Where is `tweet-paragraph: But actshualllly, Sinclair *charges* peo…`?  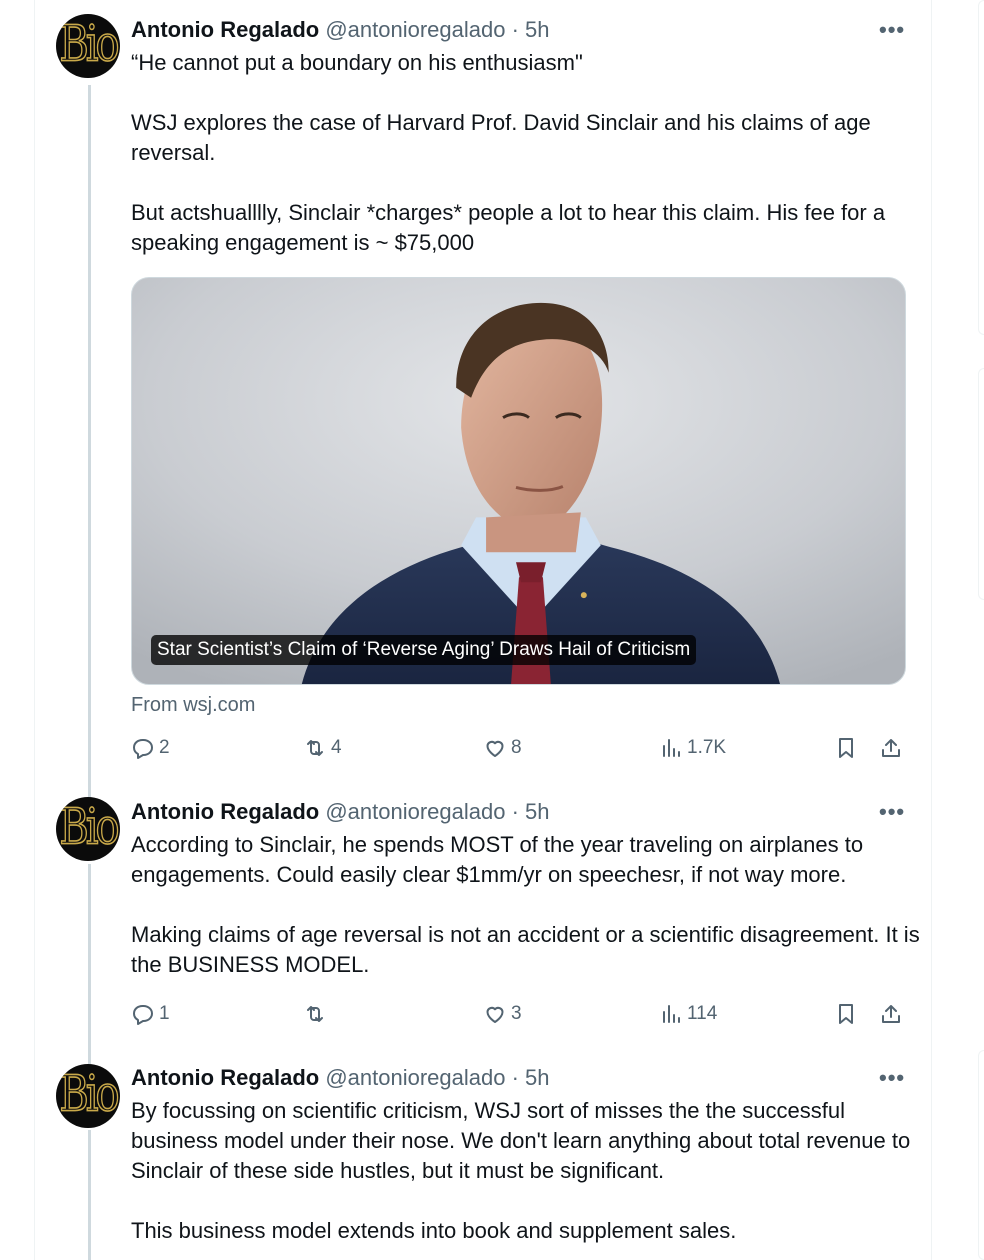
tweet-paragraph: But actshualllly, Sinclair *charges* peo… is located at coordinates (511, 227).